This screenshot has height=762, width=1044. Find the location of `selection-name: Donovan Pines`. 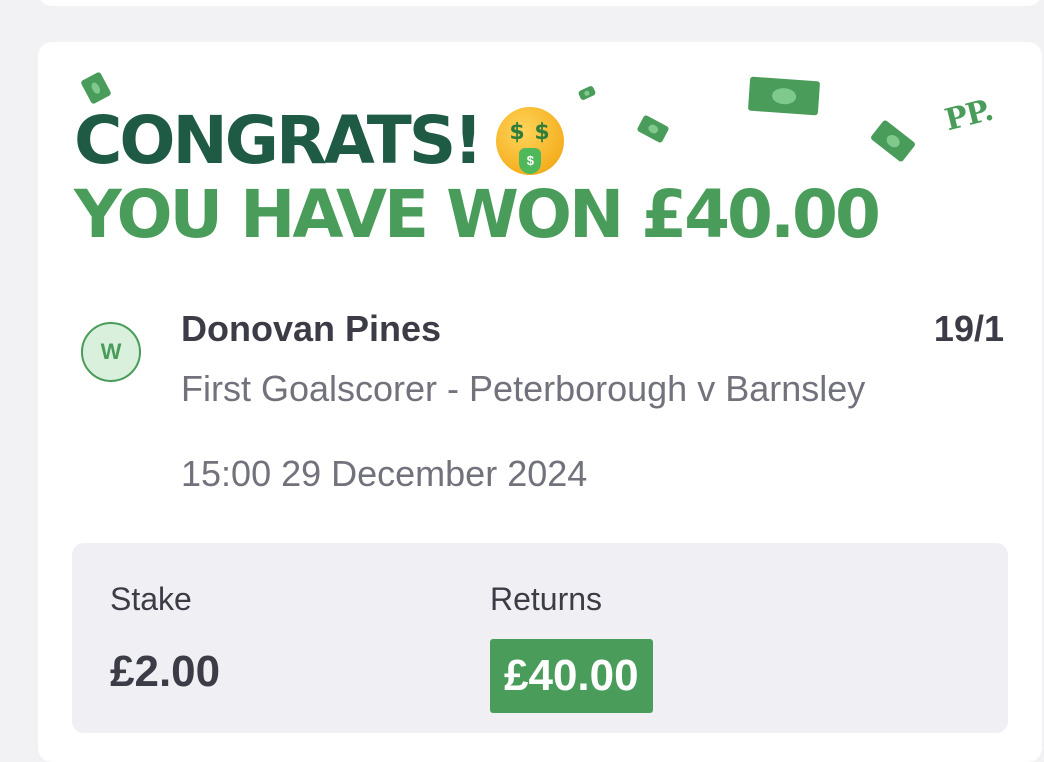

selection-name: Donovan Pines is located at coordinates (311, 328).